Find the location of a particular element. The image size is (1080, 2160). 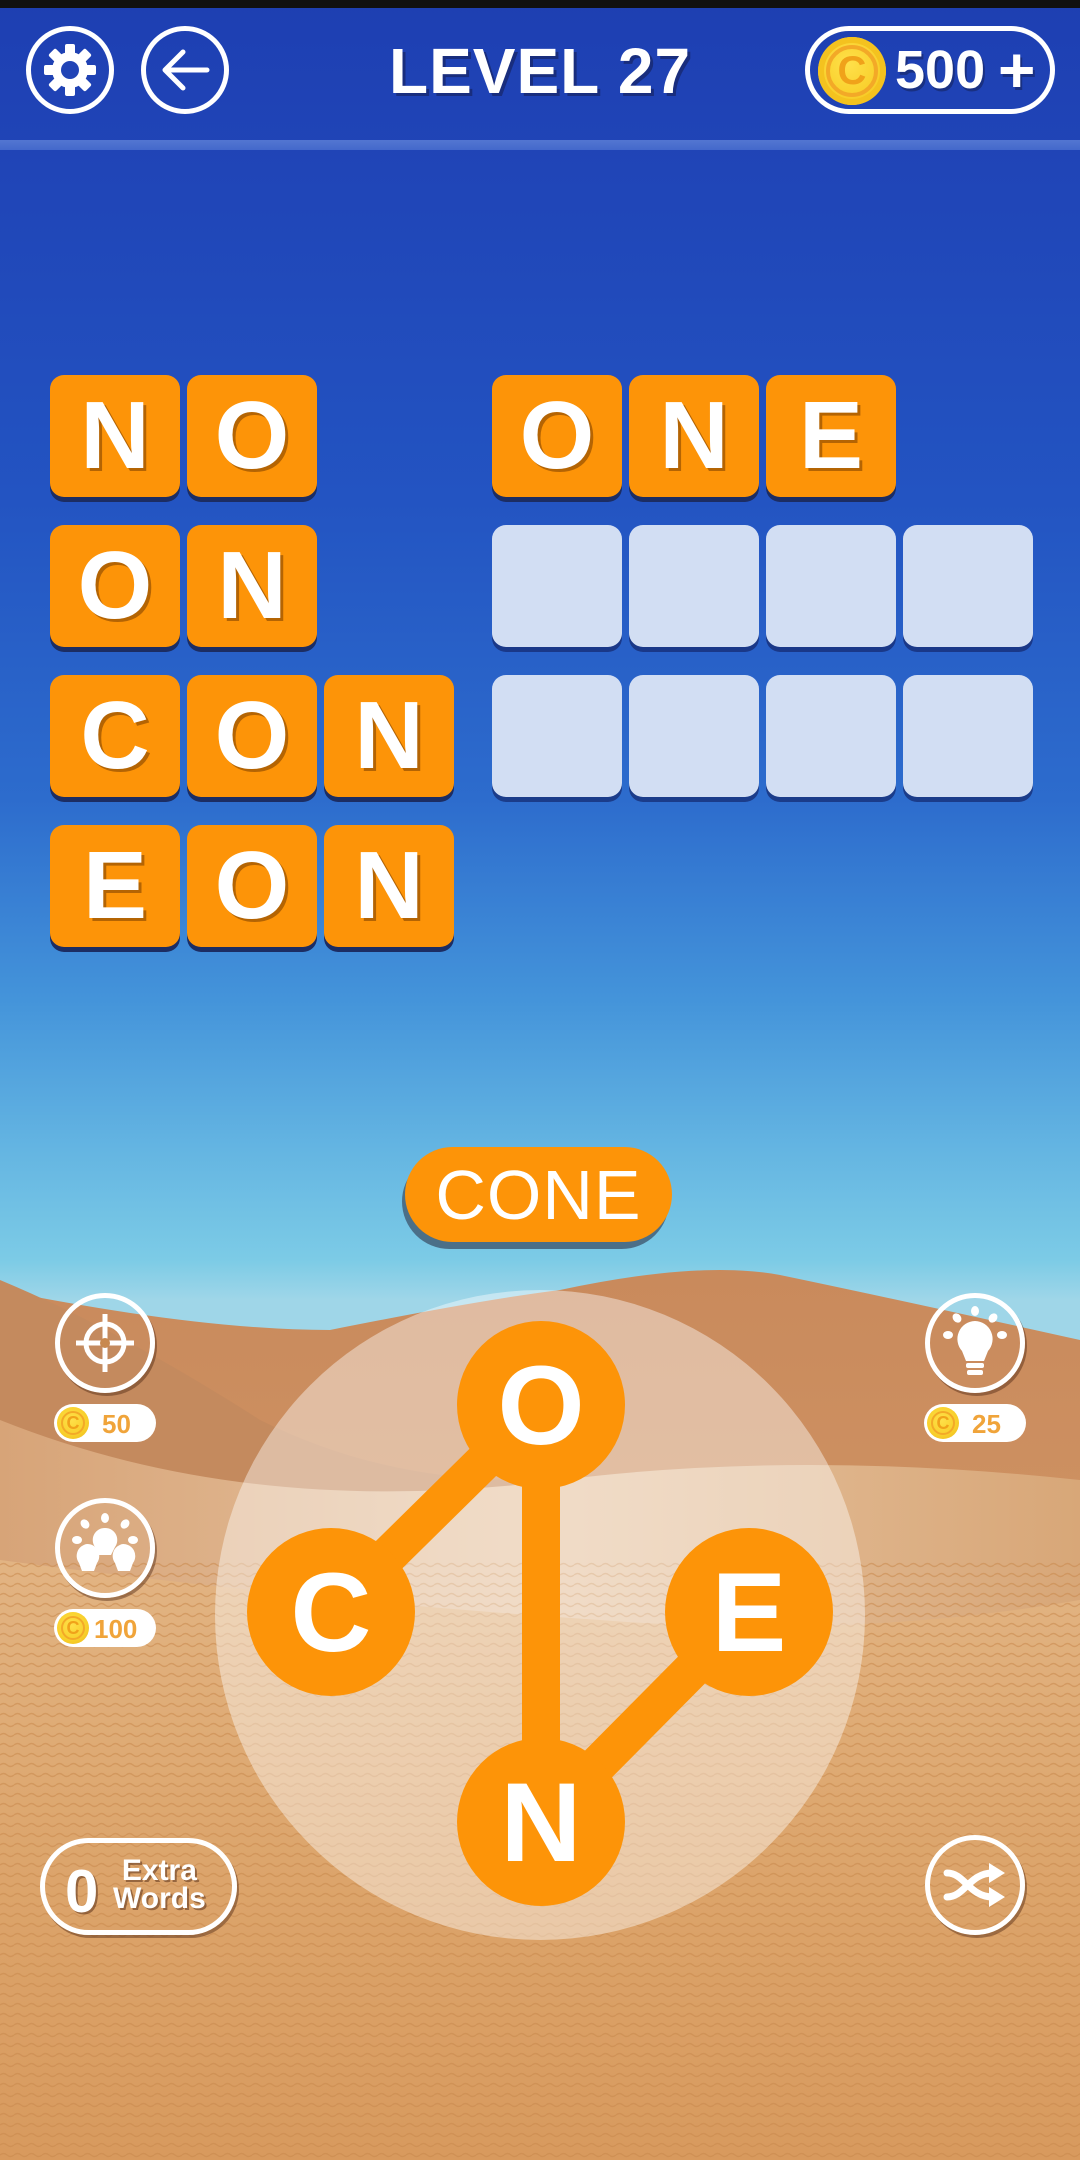

extra-words-button: 0 Extra Words is located at coordinates (138, 1886).